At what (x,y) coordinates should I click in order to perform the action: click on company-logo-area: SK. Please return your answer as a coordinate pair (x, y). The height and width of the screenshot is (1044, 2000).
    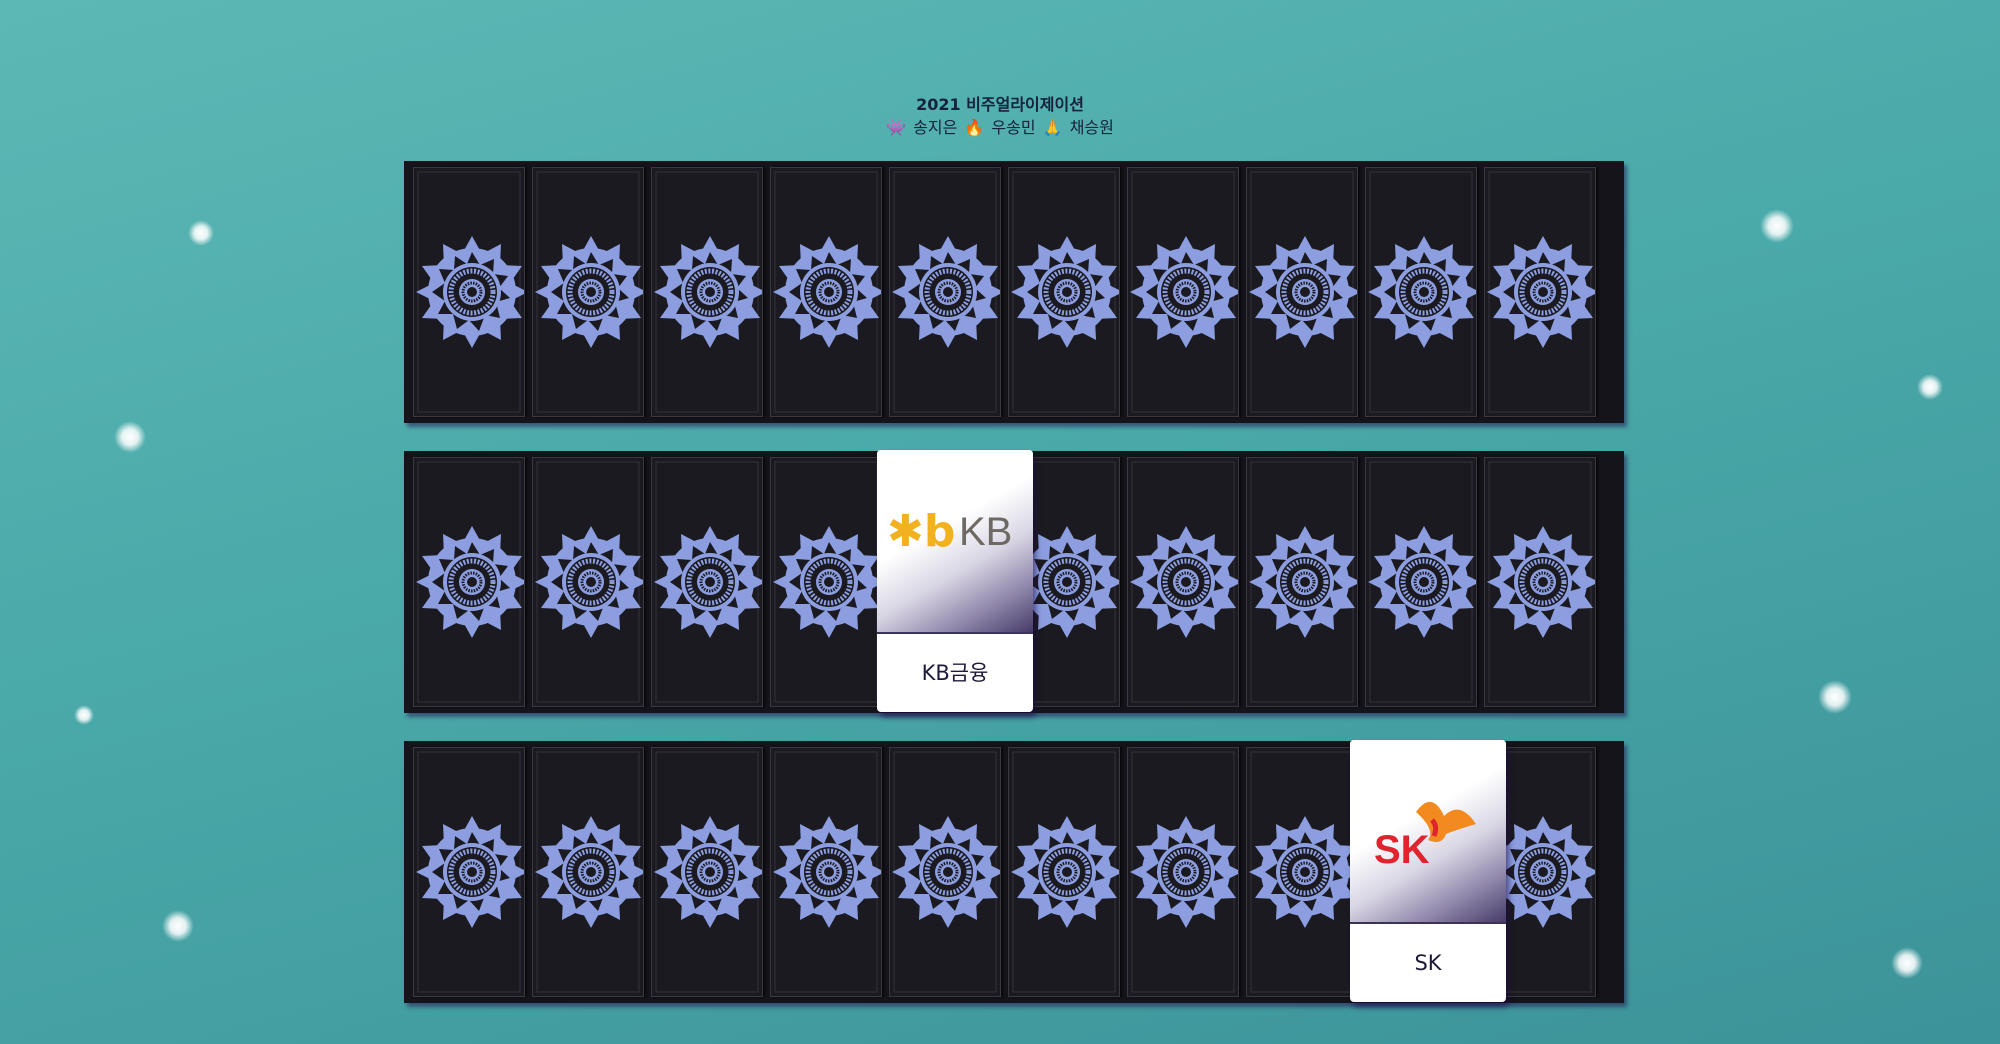
    Looking at the image, I should click on (1428, 832).